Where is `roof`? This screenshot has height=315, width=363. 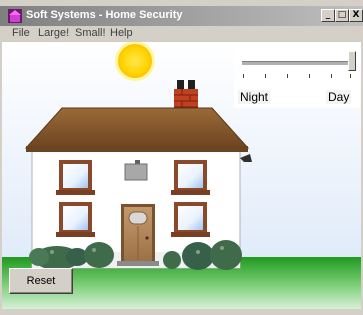 roof is located at coordinates (137, 128).